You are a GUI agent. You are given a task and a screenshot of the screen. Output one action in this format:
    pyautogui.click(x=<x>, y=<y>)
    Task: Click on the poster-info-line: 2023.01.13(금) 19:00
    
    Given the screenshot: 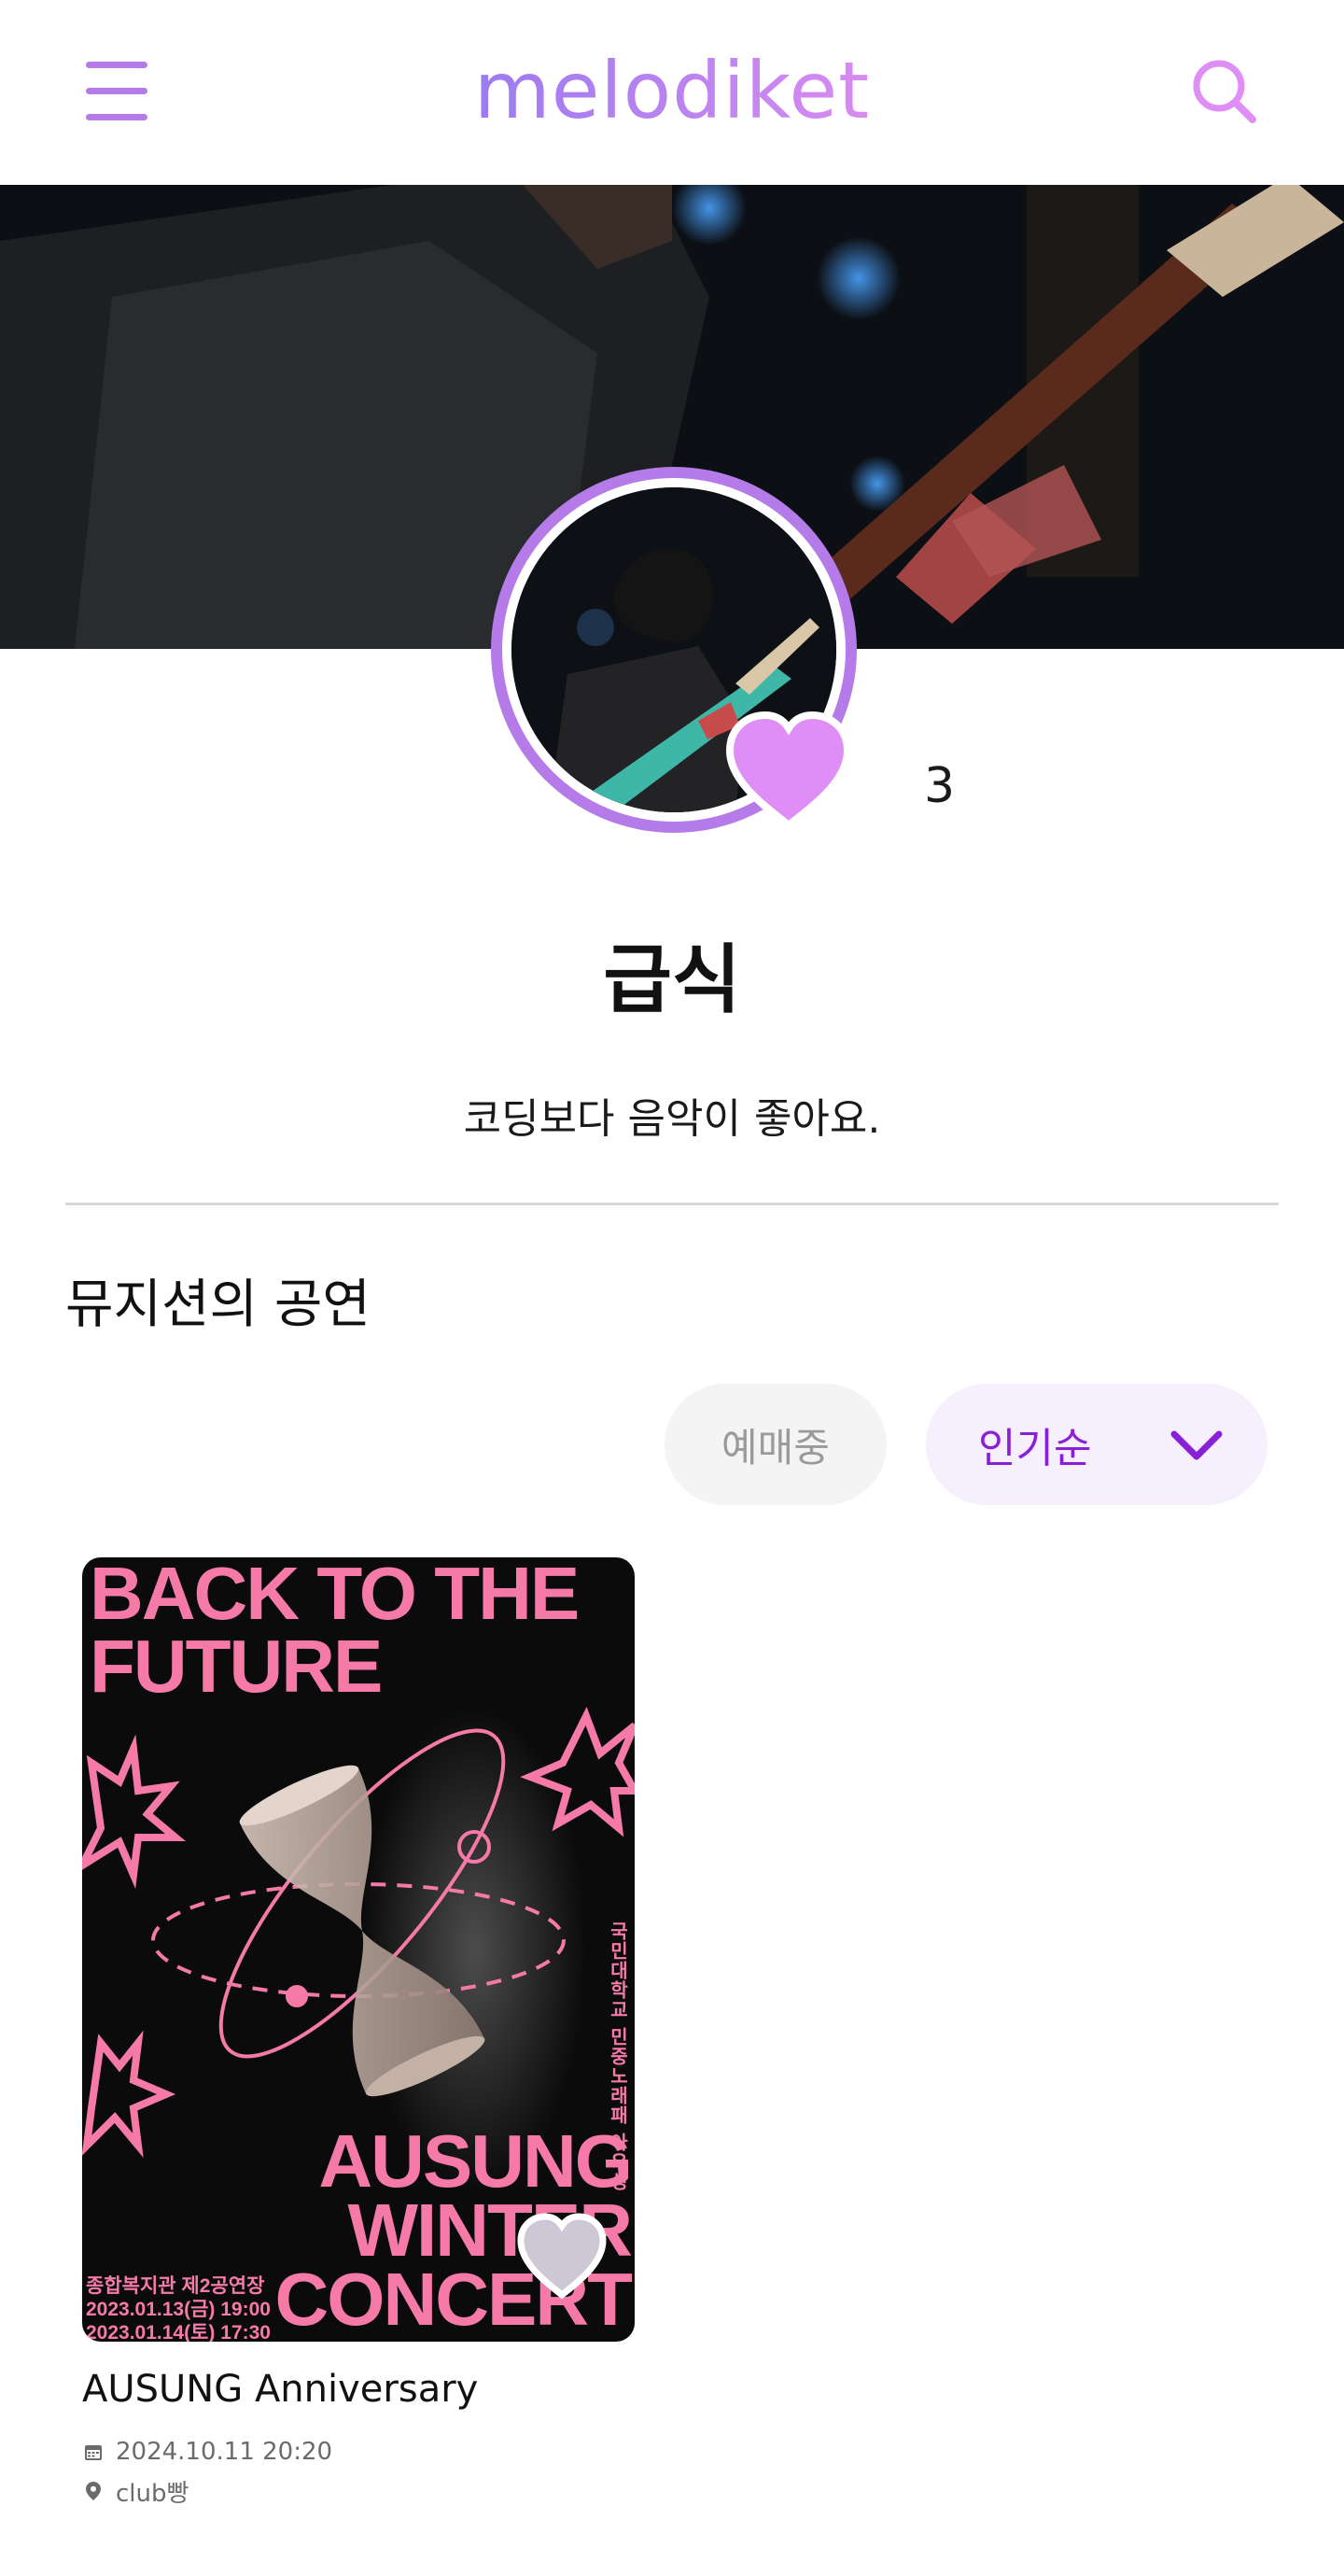 What is the action you would take?
    pyautogui.click(x=178, y=2309)
    